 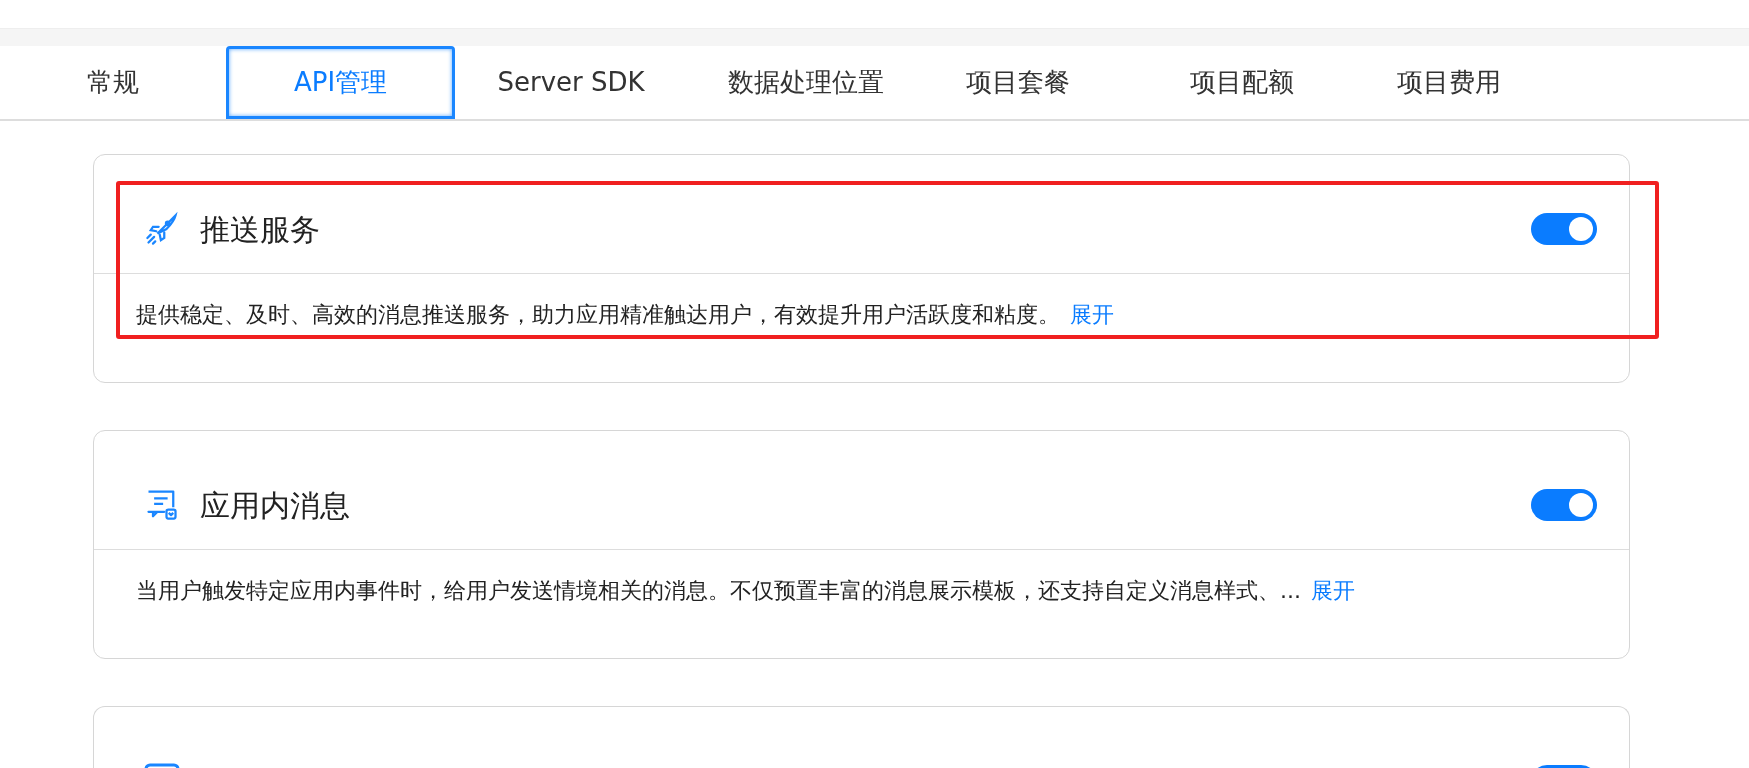 I want to click on card-title: 应用内消息, so click(x=275, y=505).